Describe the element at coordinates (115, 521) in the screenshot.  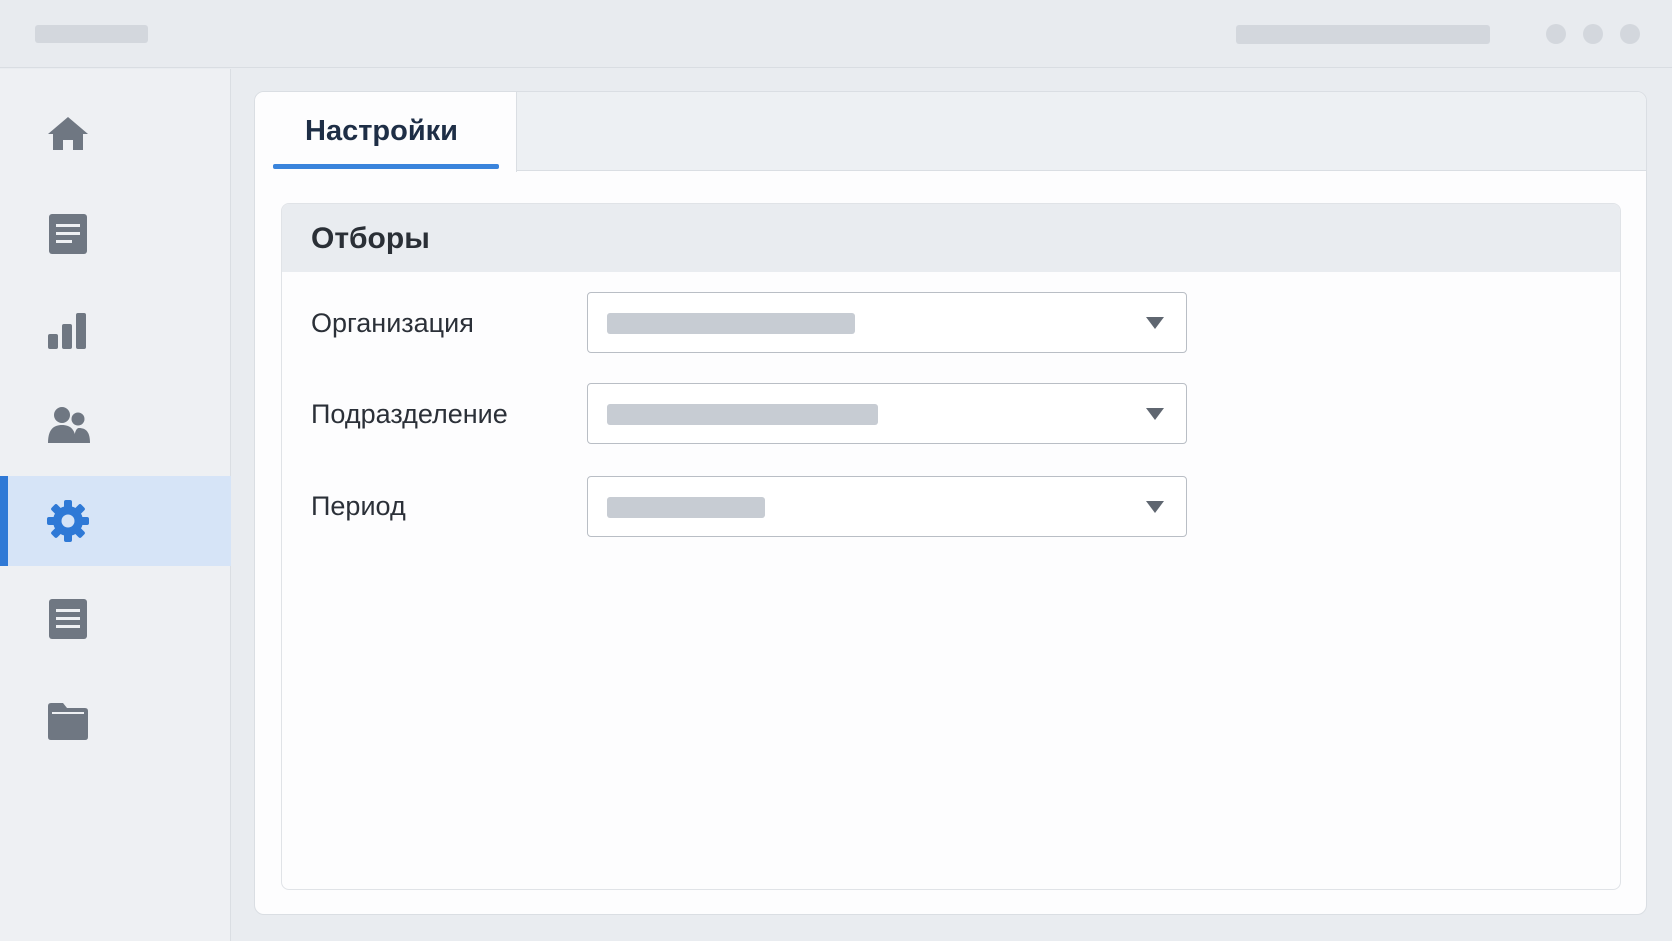
I see `sidebar-item-settings` at that location.